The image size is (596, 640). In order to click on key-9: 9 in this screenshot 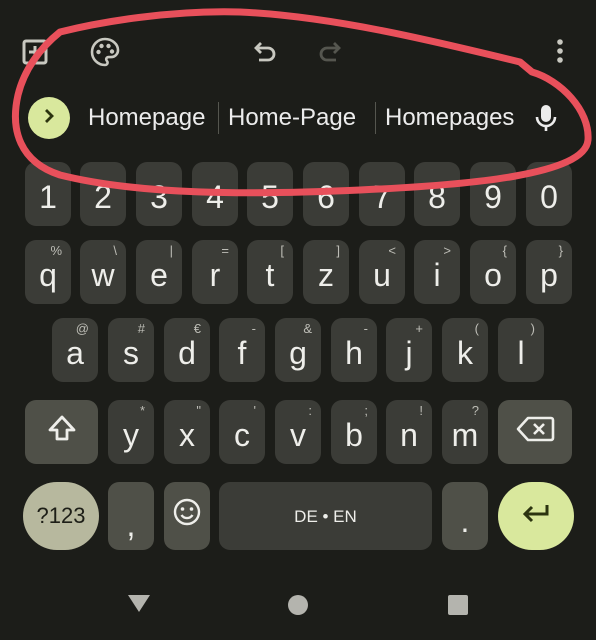, I will do `click(493, 194)`.